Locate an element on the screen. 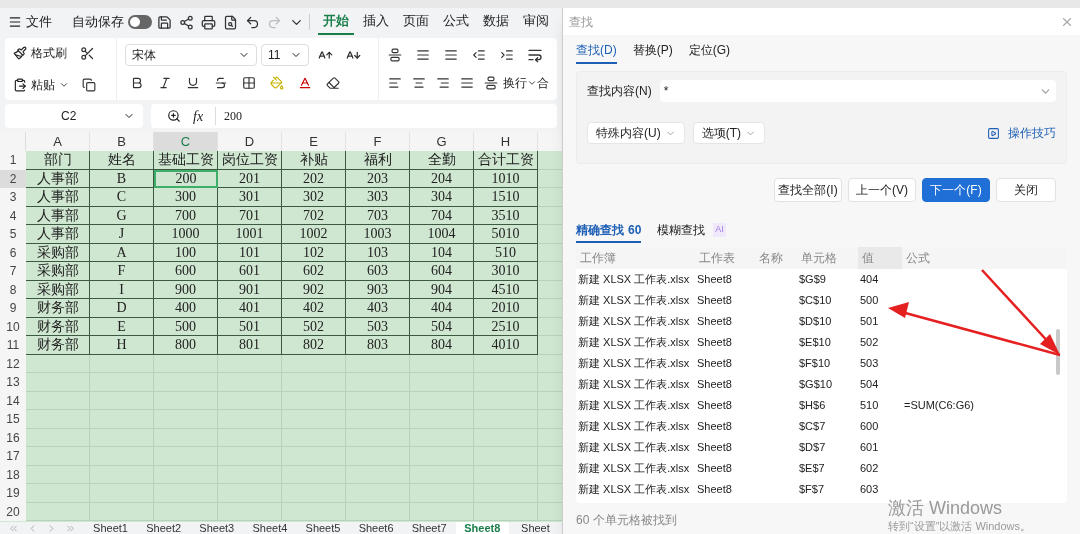  column-header: A is located at coordinates (58, 141).